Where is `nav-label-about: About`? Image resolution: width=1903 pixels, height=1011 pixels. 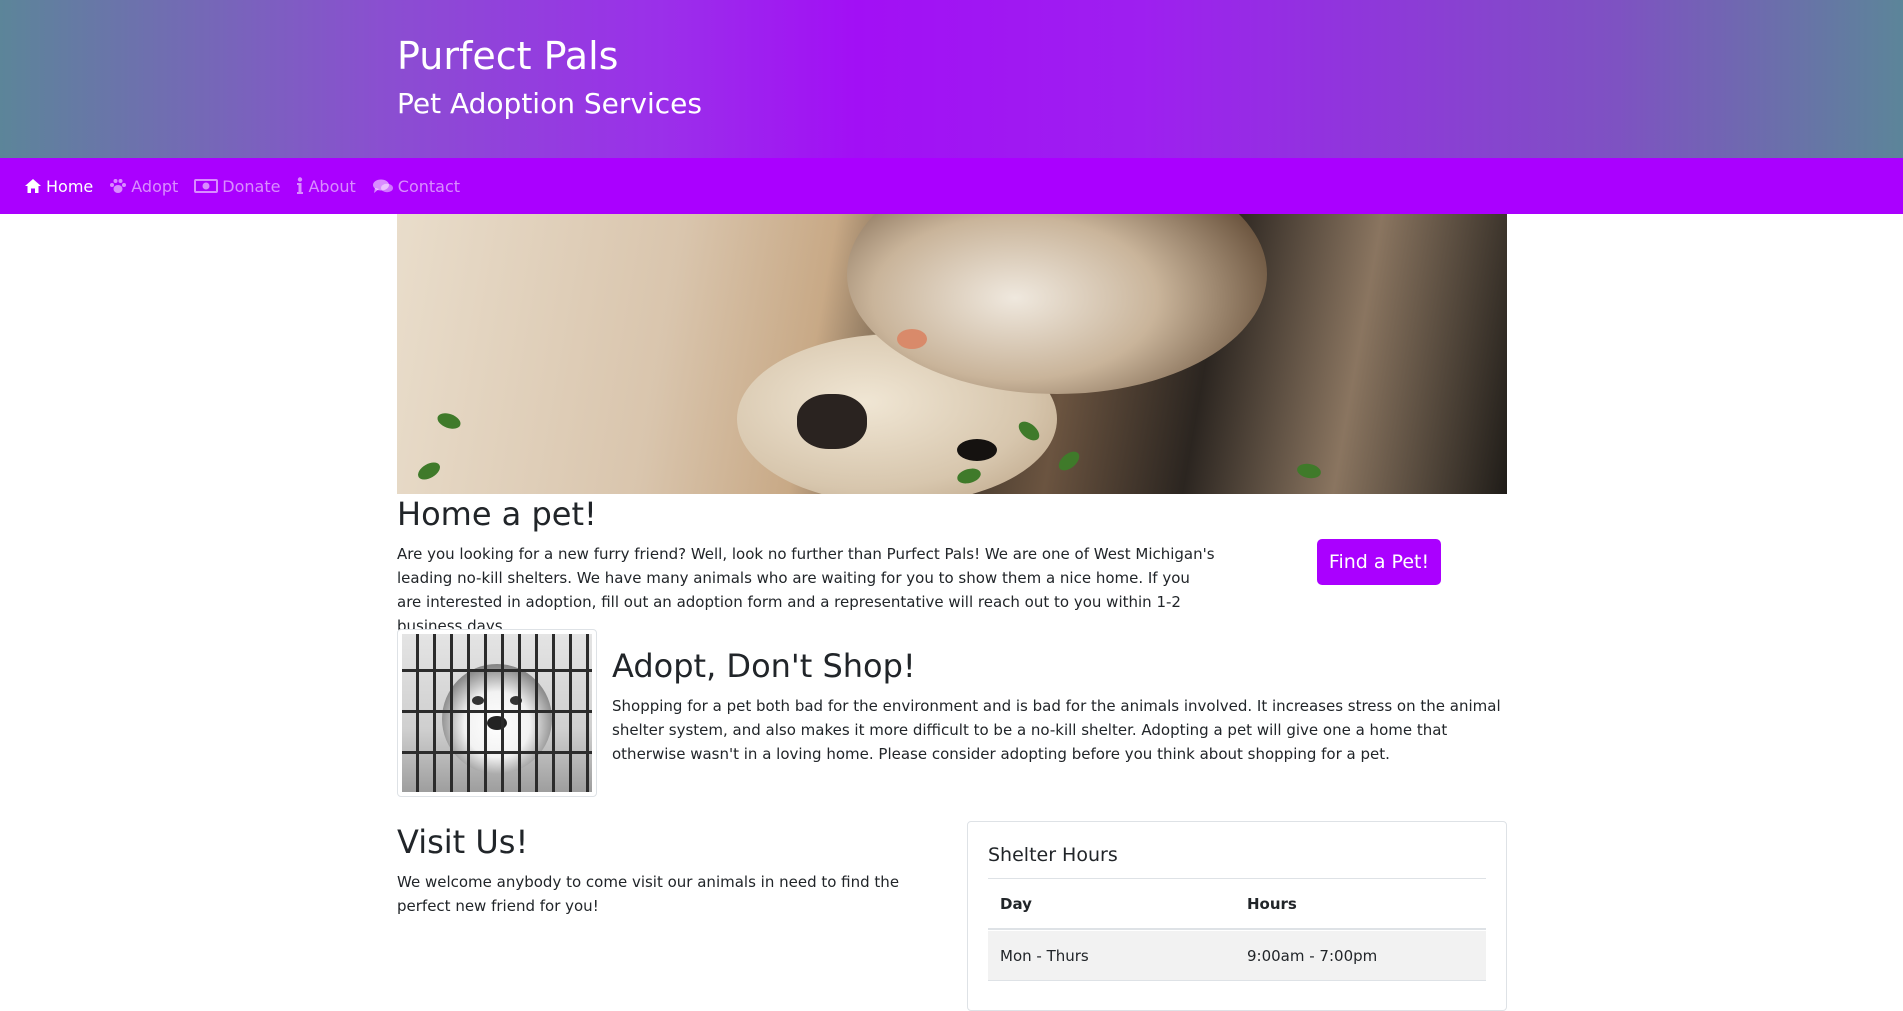
nav-label-about: About is located at coordinates (332, 186).